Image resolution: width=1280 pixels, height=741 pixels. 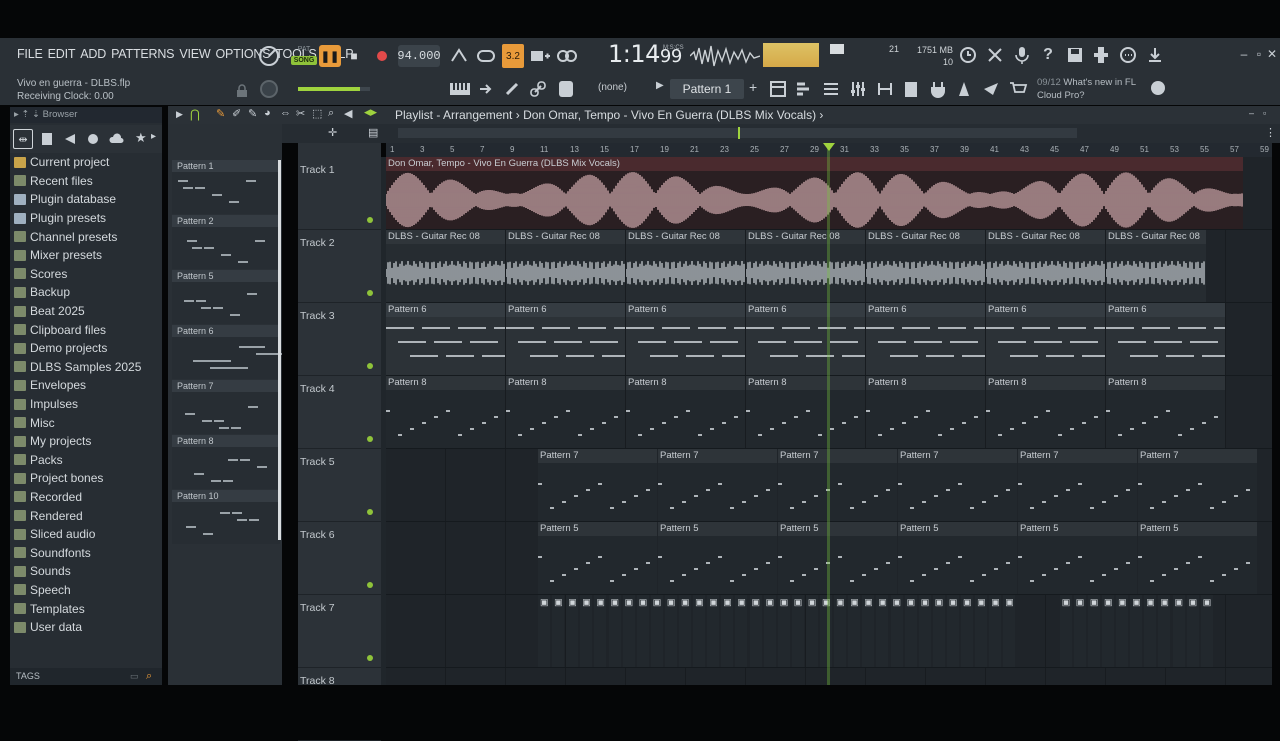 I want to click on browser-more-icon: ▸, so click(x=153, y=136).